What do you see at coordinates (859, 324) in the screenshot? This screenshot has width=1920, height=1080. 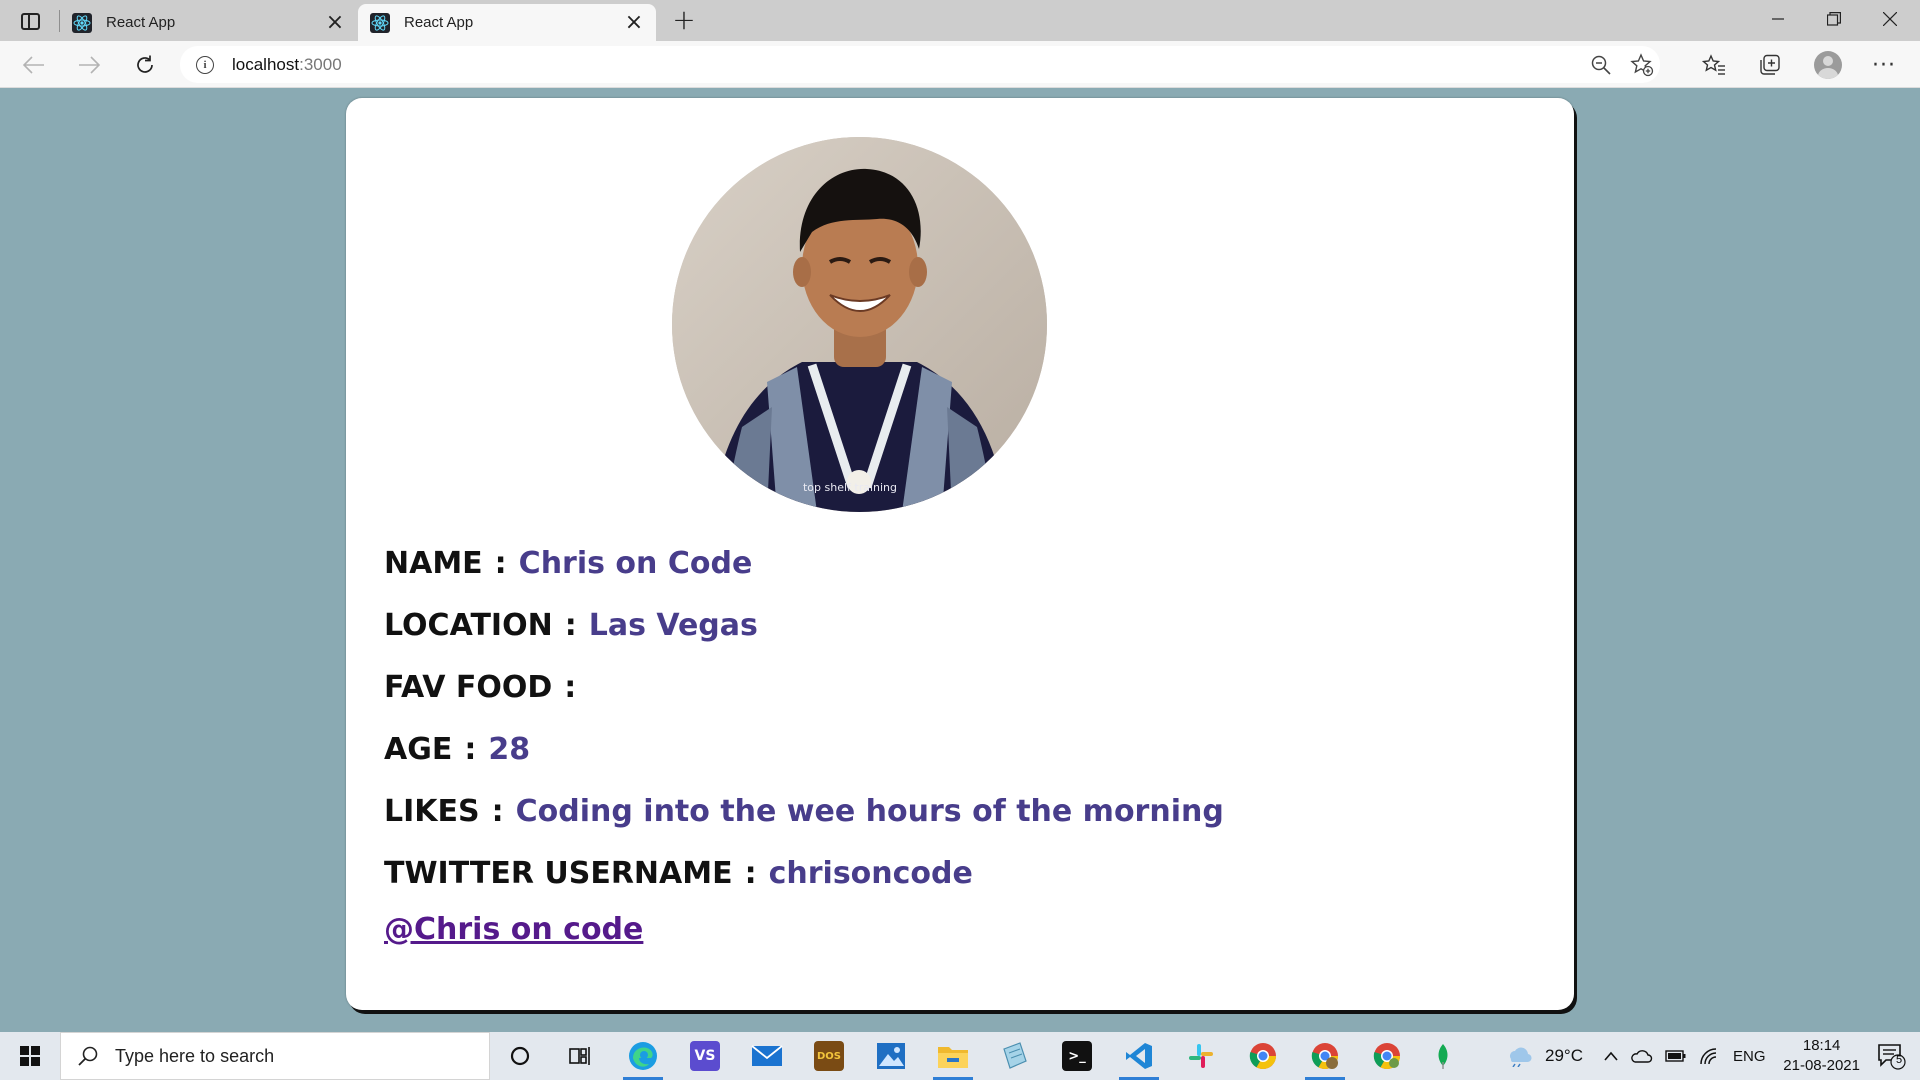 I see `person-photo-image: top shelf training` at bounding box center [859, 324].